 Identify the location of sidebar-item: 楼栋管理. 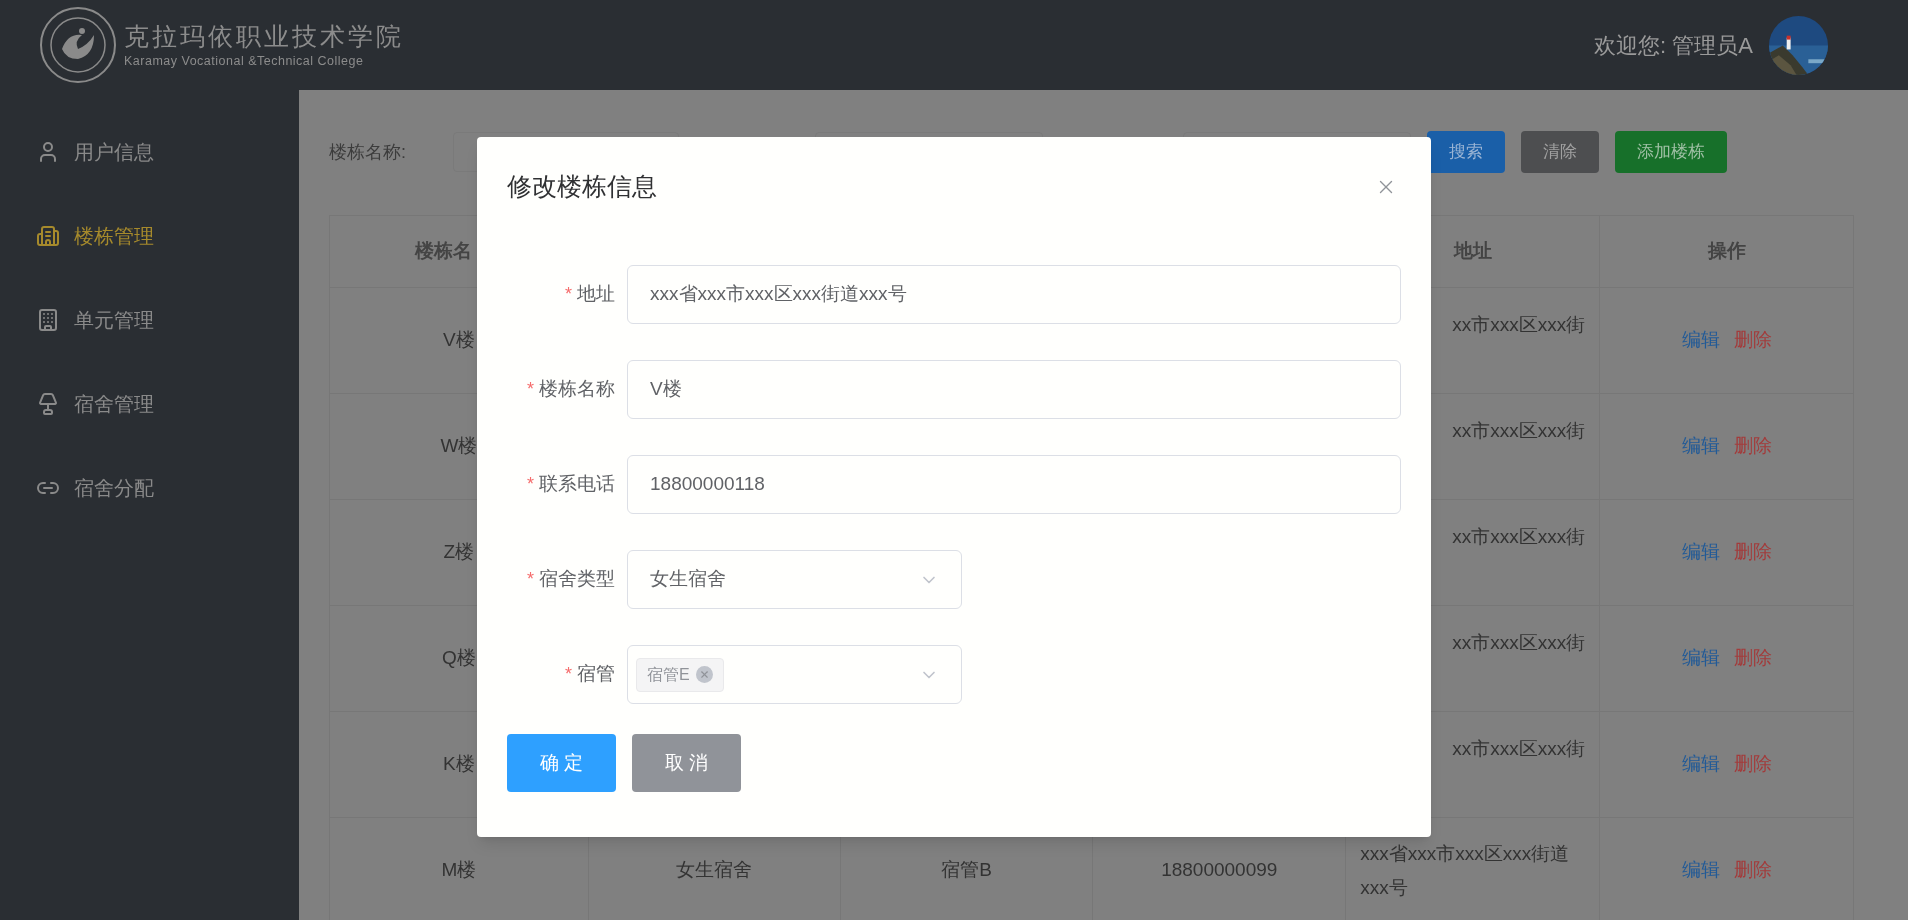
(149, 236).